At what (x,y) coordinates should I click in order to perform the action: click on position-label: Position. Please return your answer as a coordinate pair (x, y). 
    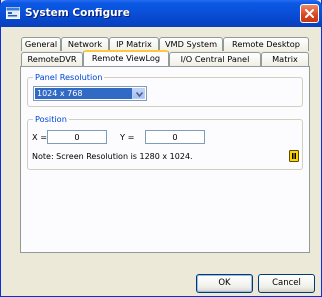
    Looking at the image, I should click on (51, 119).